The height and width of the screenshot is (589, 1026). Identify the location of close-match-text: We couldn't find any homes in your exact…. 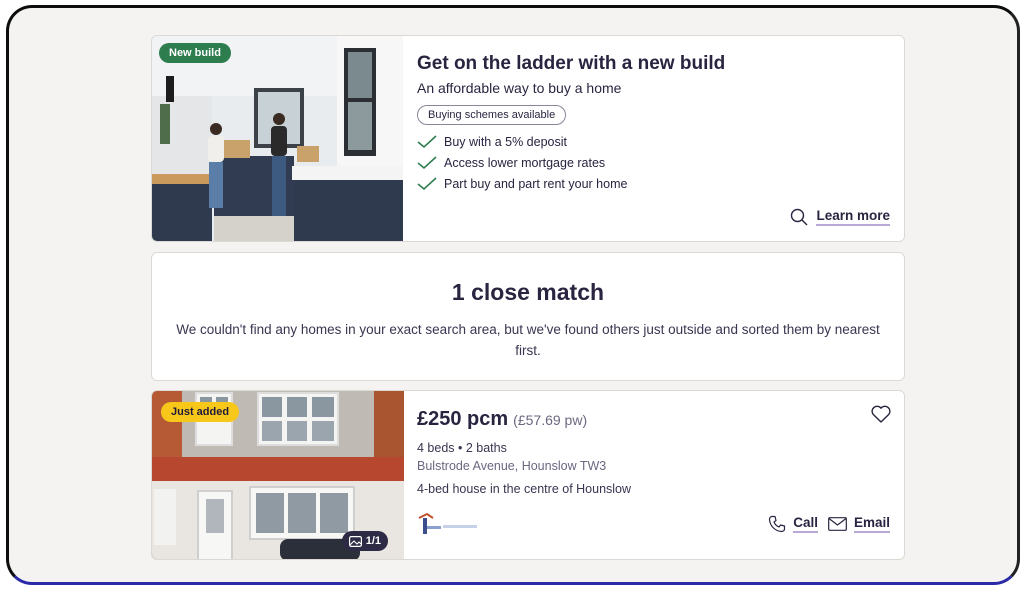
(528, 340).